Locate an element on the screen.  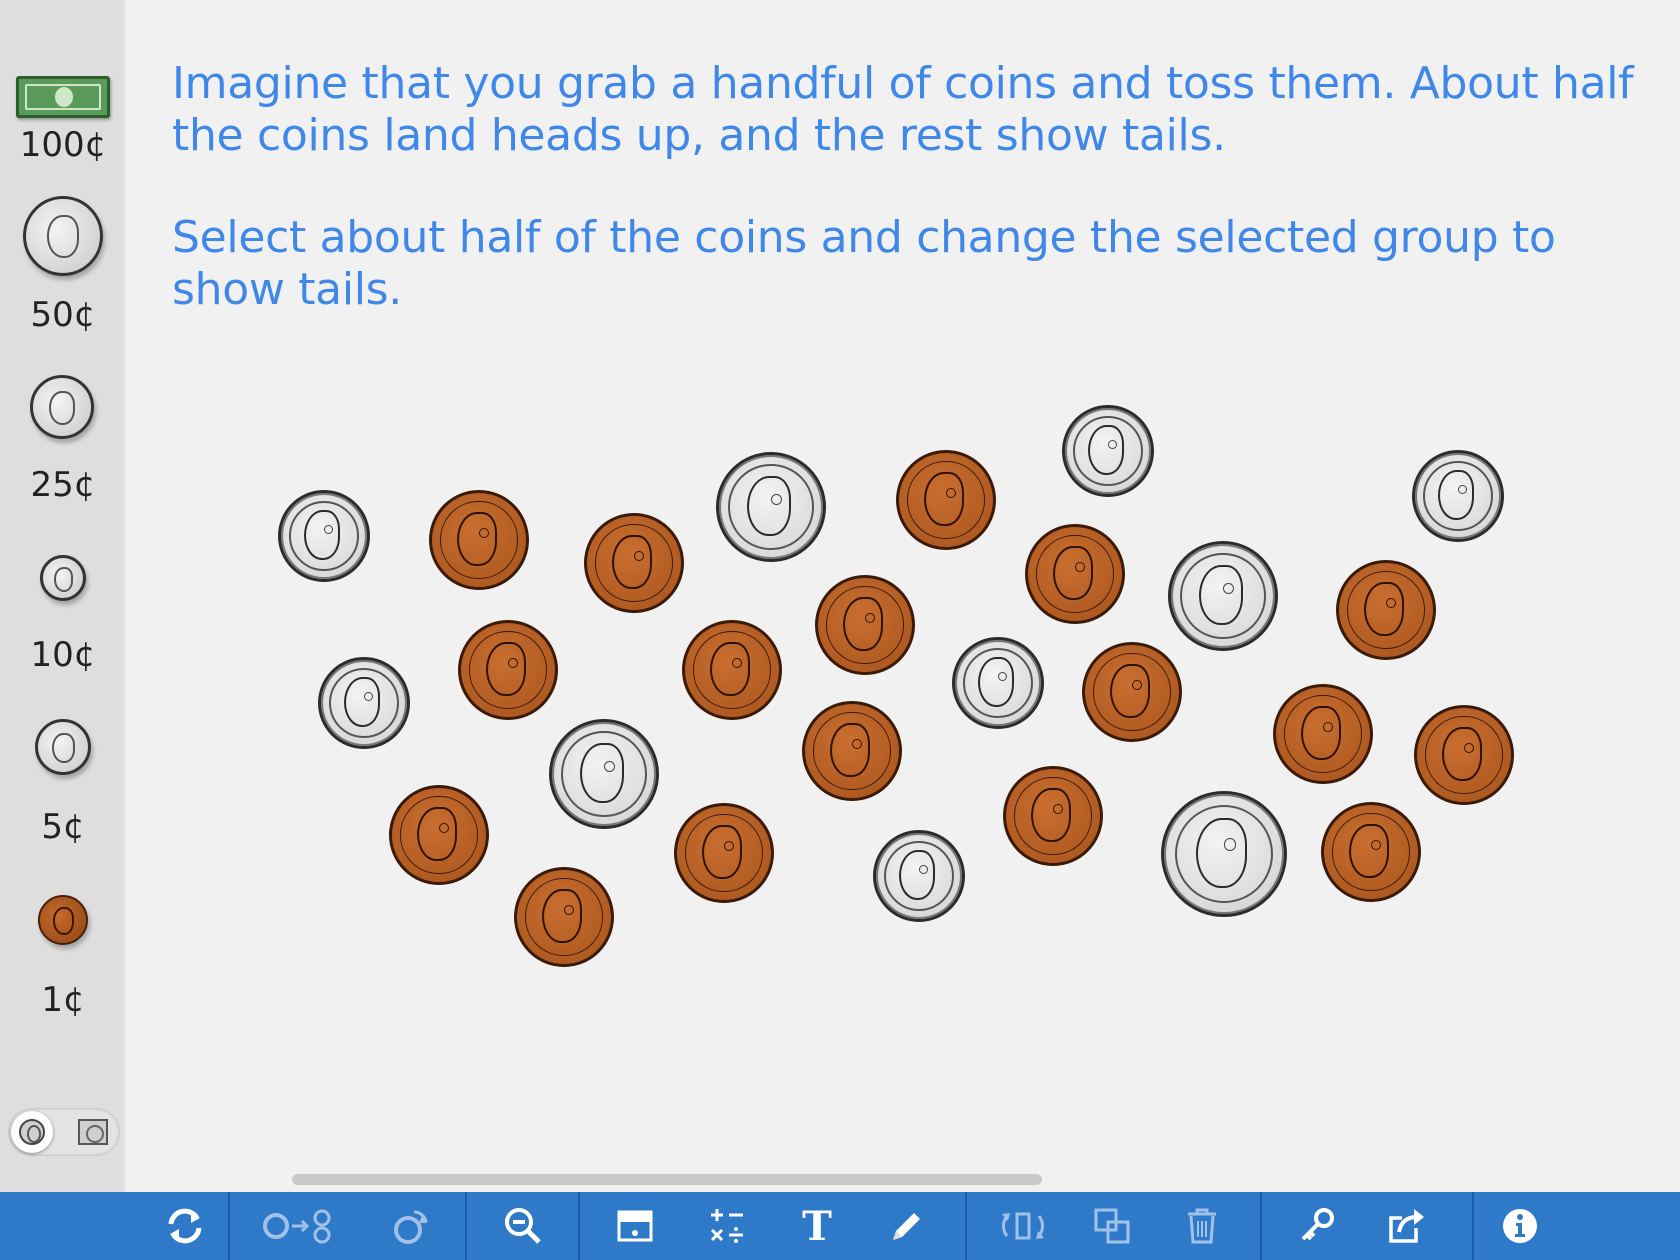
trash-icon is located at coordinates (1202, 1226).